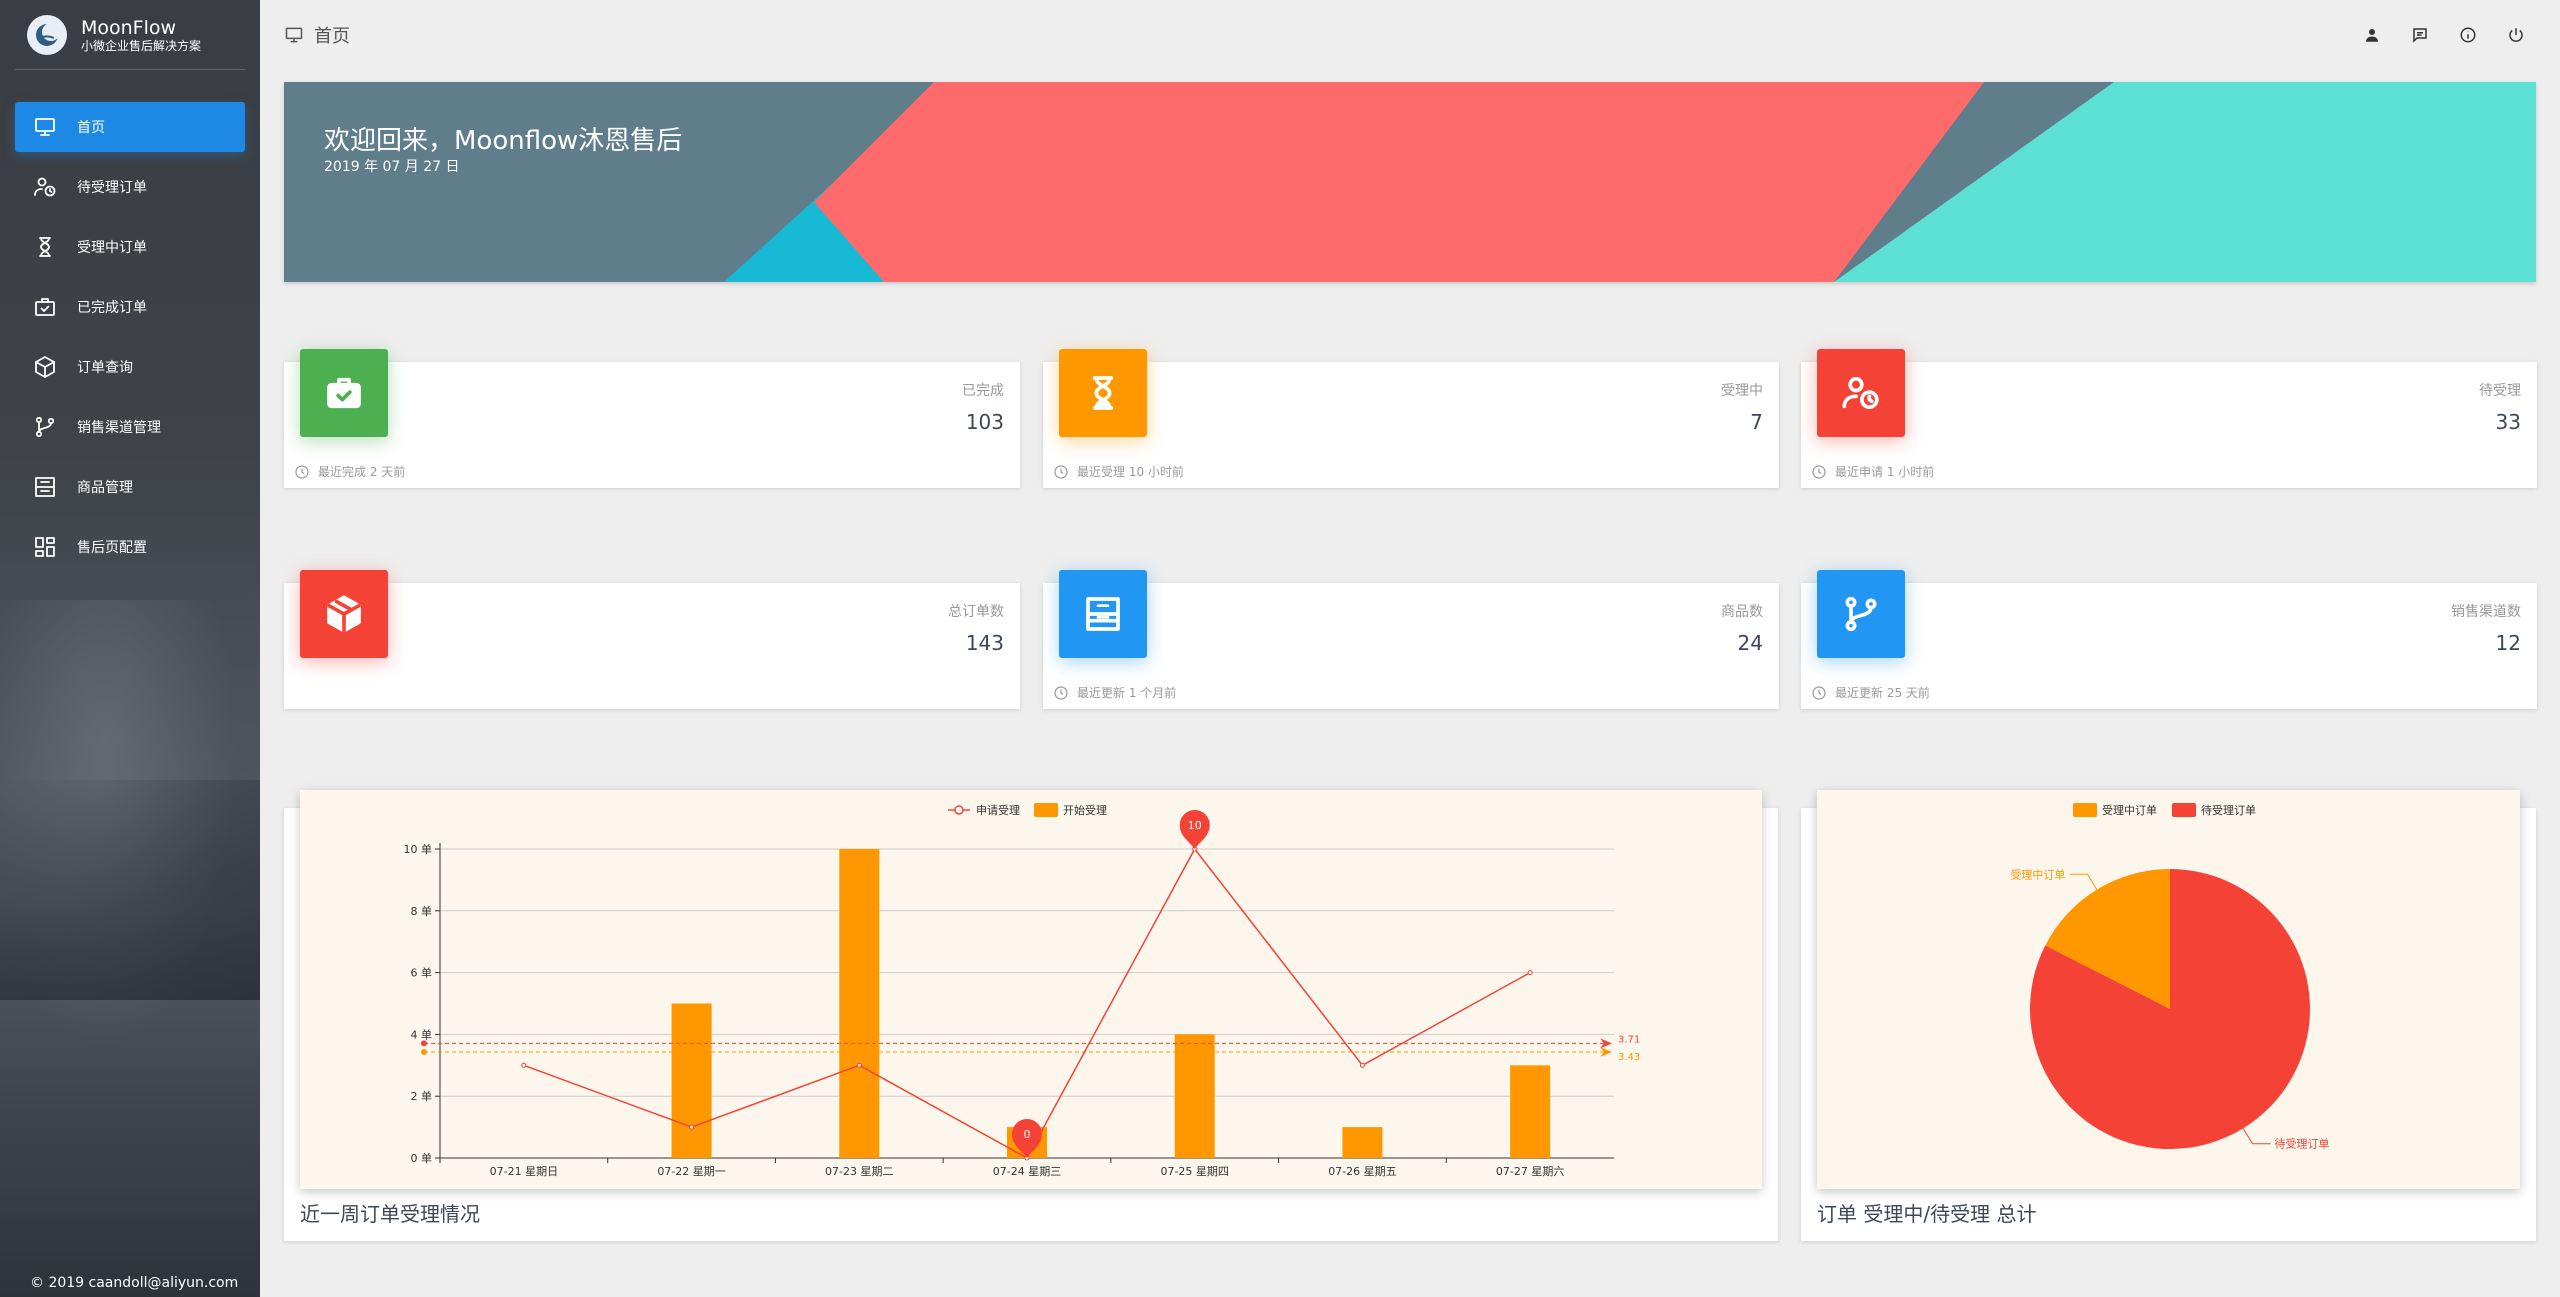 The height and width of the screenshot is (1297, 2560). What do you see at coordinates (130, 307) in the screenshot?
I see `sidebar-item-completed-orders: 已完成订单` at bounding box center [130, 307].